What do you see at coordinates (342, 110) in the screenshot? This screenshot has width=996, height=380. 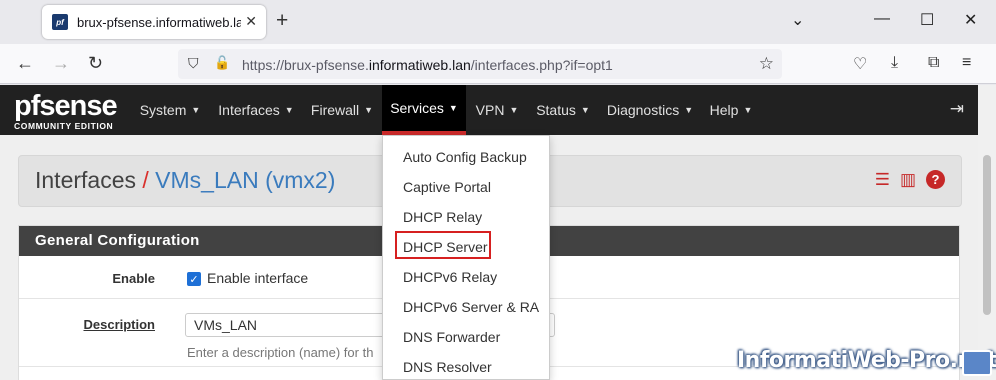 I see `menu-firewall: Firewall ▼` at bounding box center [342, 110].